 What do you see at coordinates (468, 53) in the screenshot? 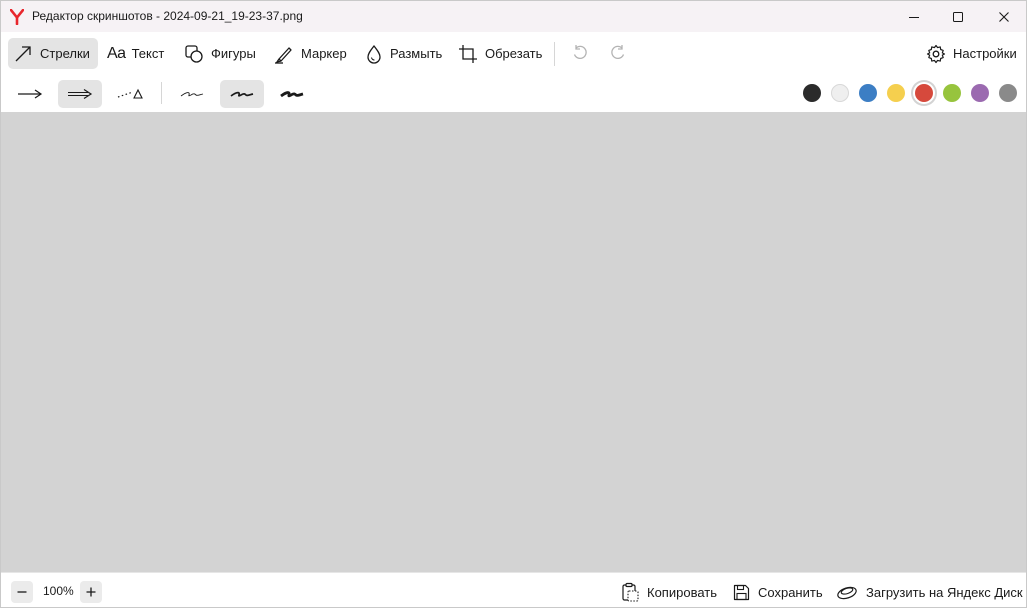
I see `crop-icon` at bounding box center [468, 53].